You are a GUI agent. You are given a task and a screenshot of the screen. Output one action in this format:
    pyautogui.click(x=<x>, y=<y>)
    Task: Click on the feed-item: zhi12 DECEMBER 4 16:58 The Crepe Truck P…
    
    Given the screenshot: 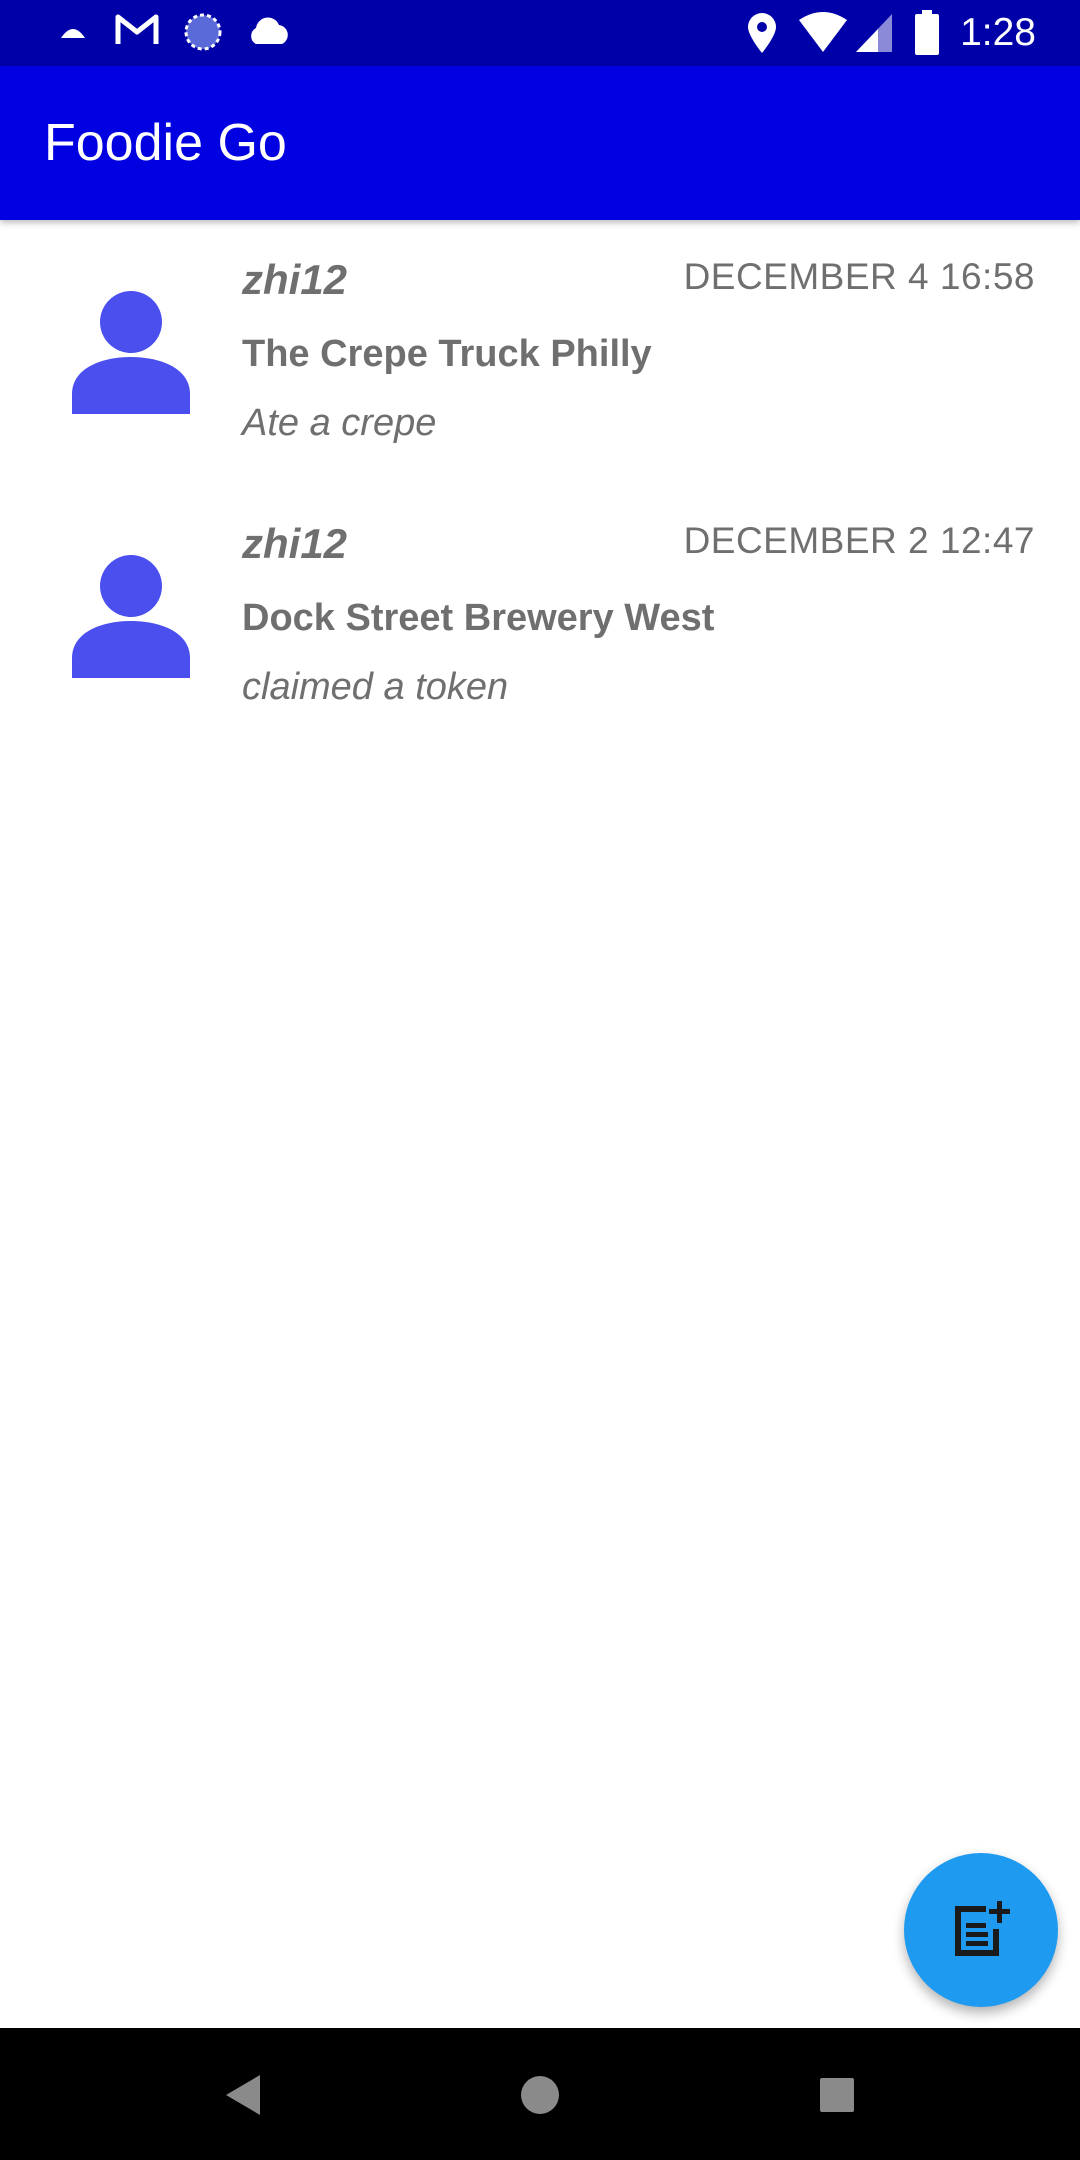 What is the action you would take?
    pyautogui.click(x=540, y=352)
    